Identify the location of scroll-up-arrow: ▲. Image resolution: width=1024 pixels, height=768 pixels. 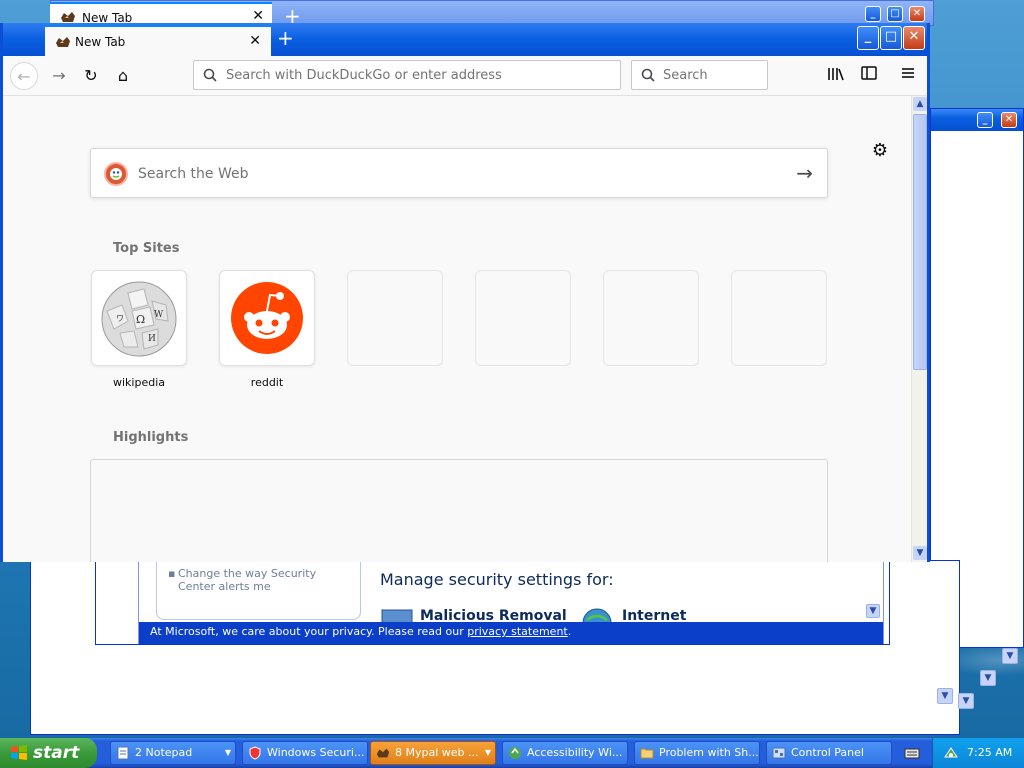
(920, 104).